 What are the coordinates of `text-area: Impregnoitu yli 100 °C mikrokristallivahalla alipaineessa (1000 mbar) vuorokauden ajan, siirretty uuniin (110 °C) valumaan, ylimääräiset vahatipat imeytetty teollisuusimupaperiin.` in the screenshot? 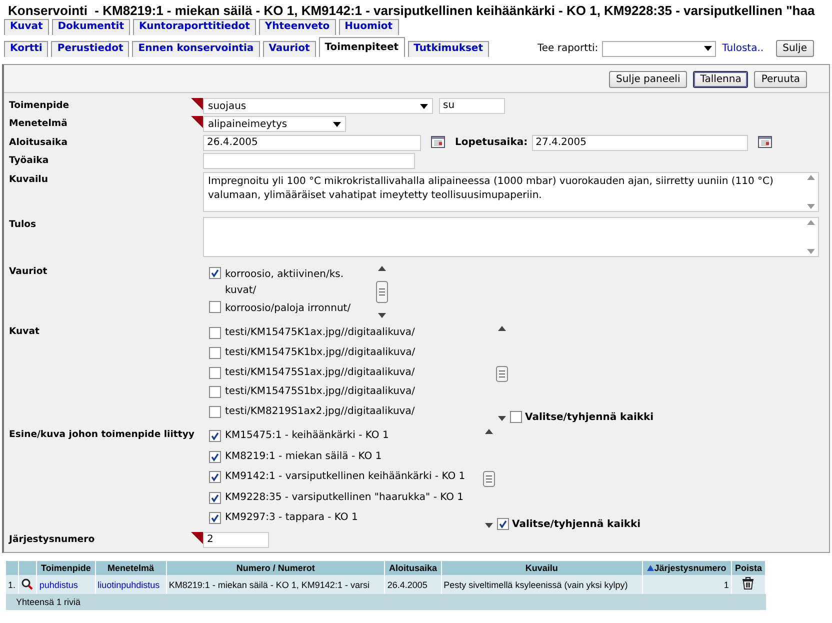 It's located at (511, 192).